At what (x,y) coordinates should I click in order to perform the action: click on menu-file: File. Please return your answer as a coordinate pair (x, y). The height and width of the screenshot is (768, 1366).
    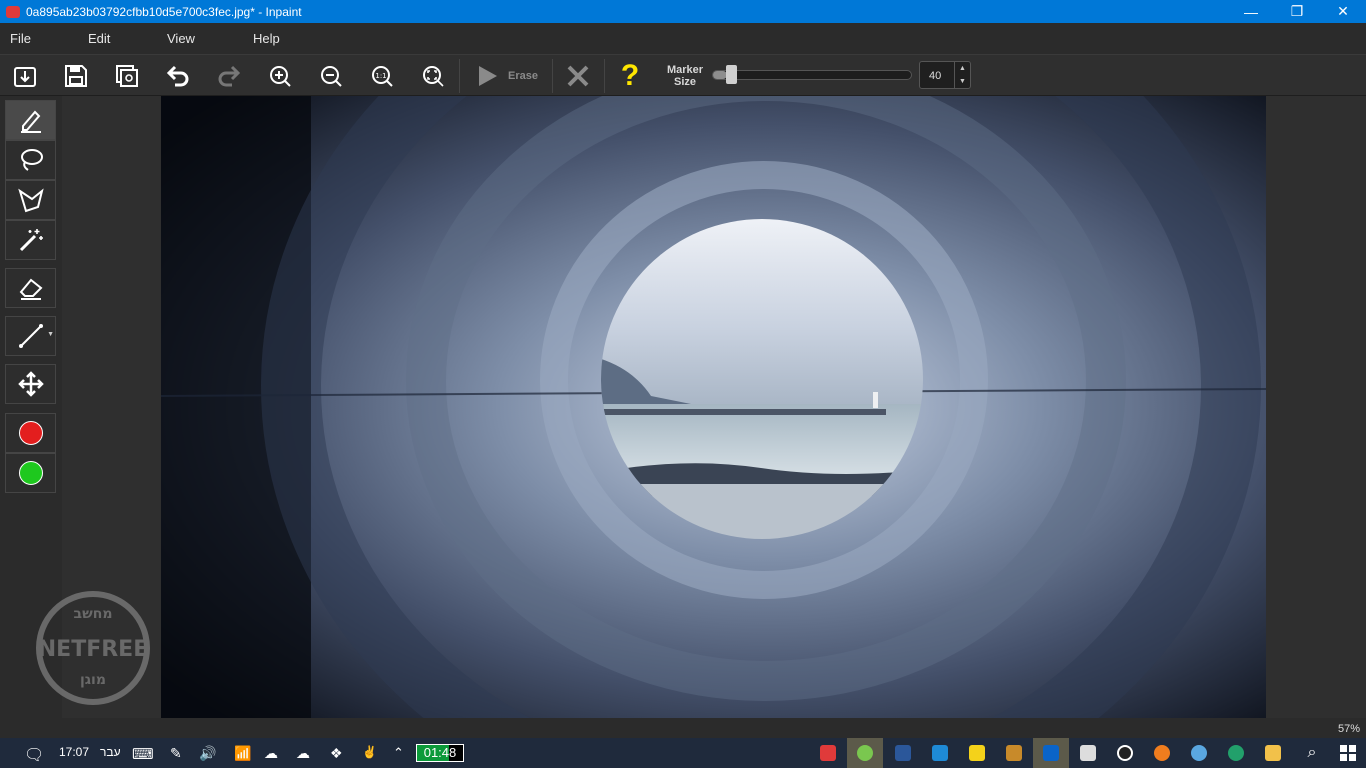
    Looking at the image, I should click on (20, 38).